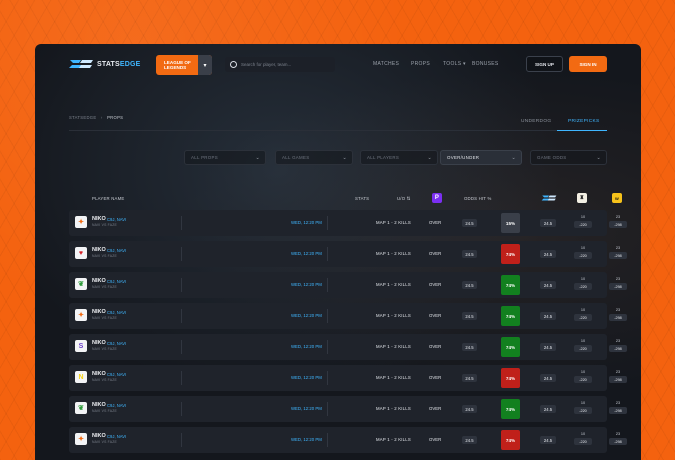  I want to click on player-team: C9J, NAVI, so click(117, 250).